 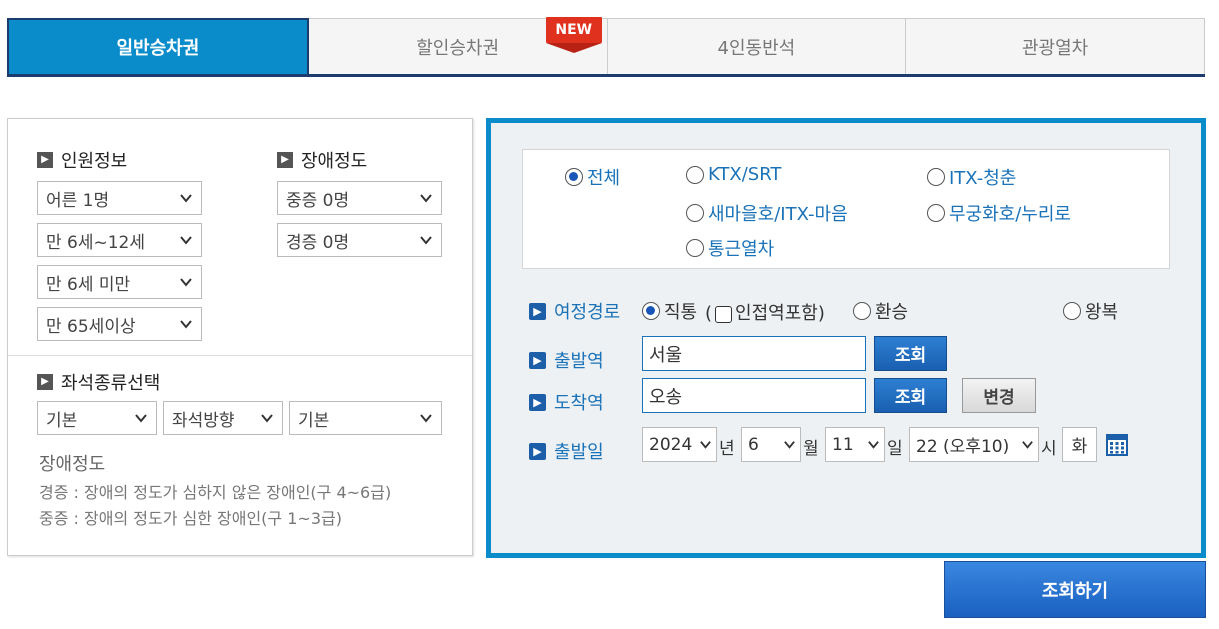 What do you see at coordinates (1102, 312) in the screenshot?
I see `radio-label: 왕복` at bounding box center [1102, 312].